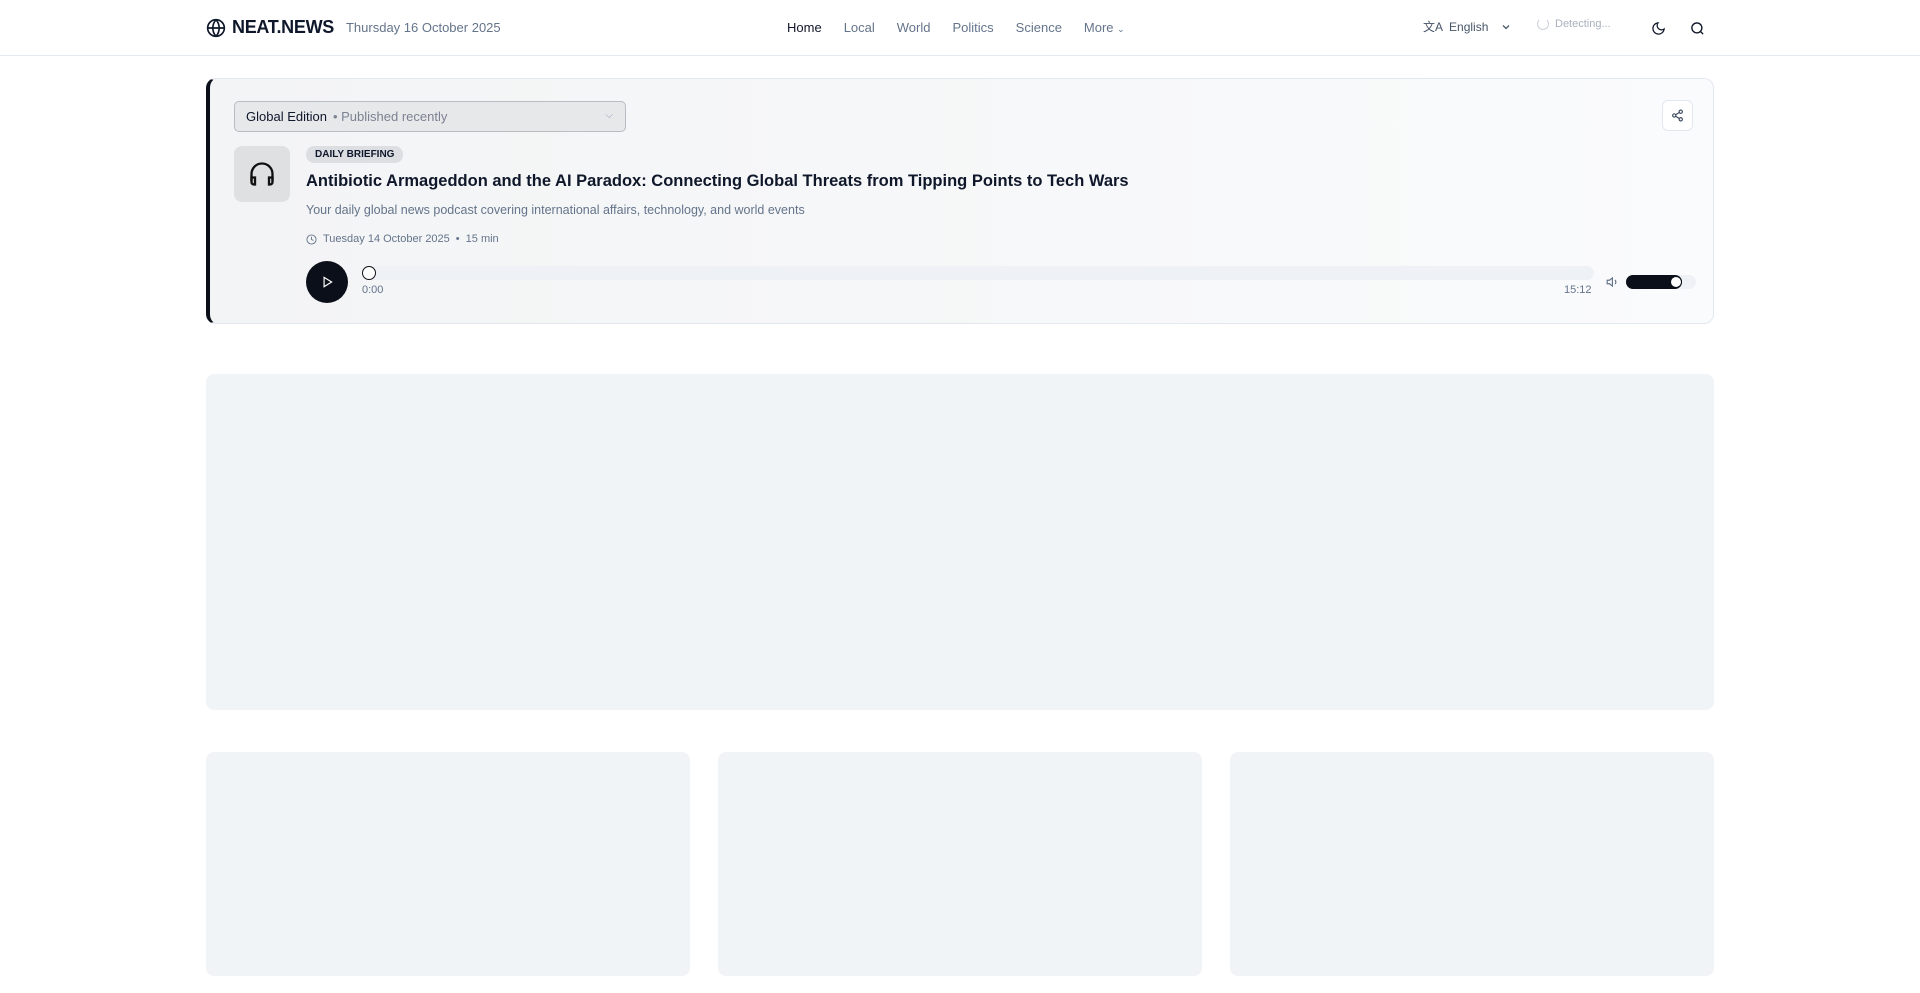 The image size is (1920, 993). I want to click on brand-logo: NEAT.NEWS Thursday 16 October 2025, so click(353, 27).